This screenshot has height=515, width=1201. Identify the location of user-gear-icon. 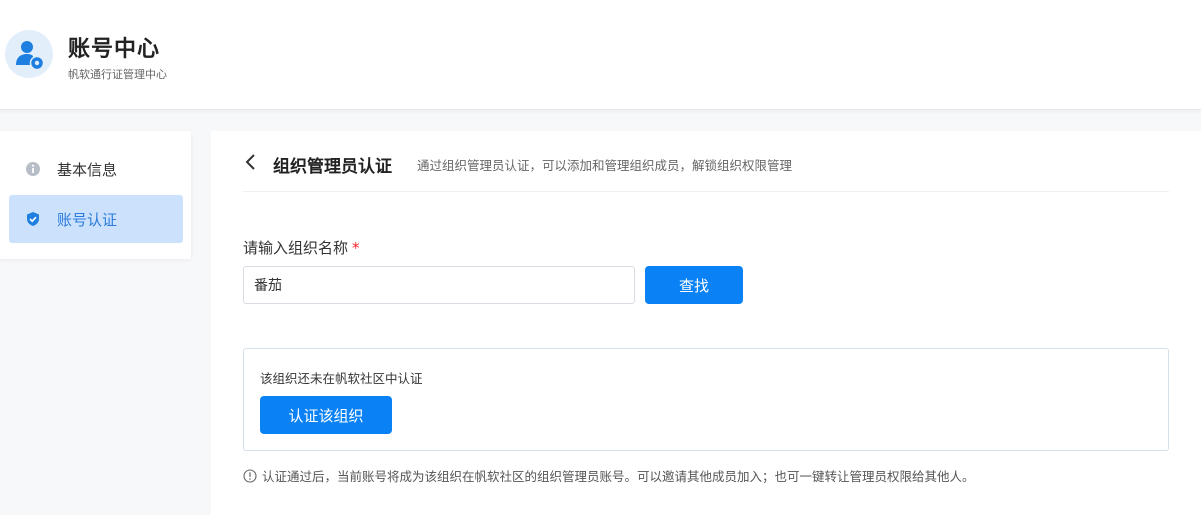
(29, 54).